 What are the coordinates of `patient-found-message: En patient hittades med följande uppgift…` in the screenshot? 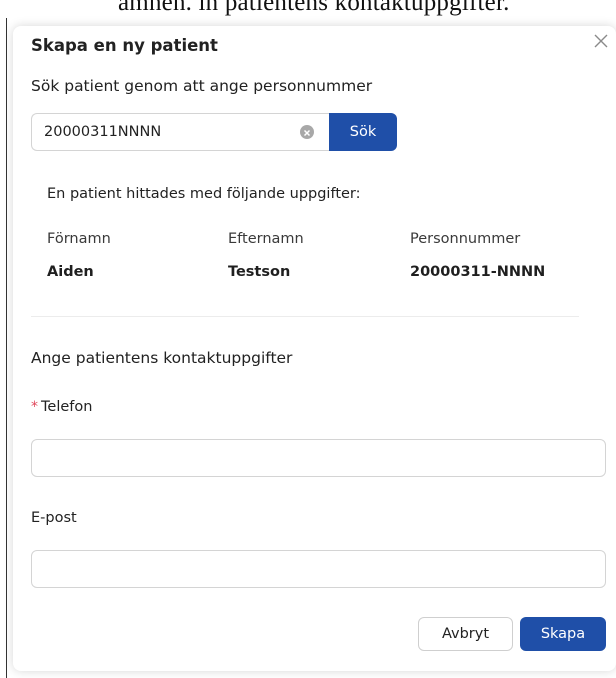 It's located at (204, 194).